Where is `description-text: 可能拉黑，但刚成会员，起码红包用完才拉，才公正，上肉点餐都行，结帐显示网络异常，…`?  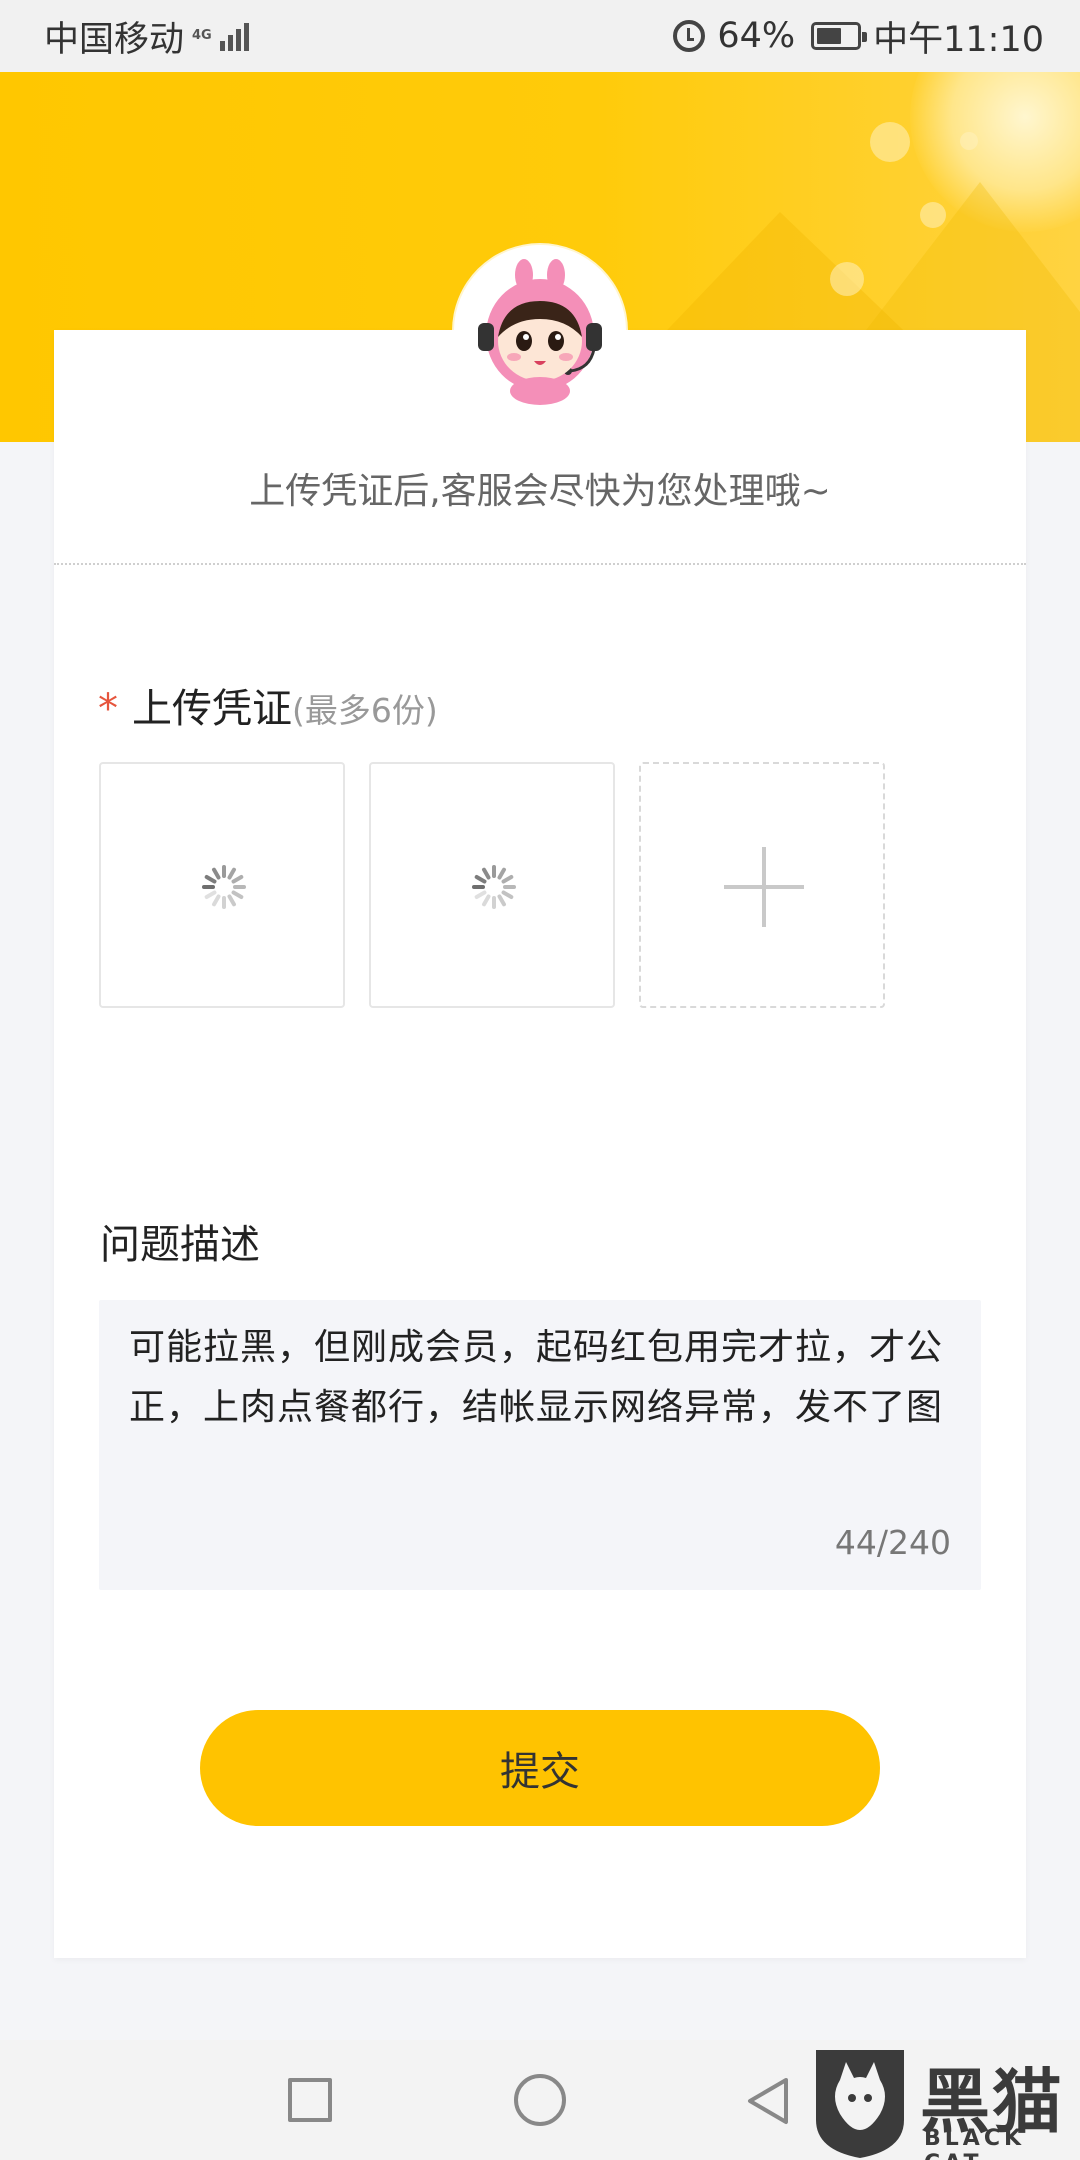 description-text: 可能拉黑，但刚成会员，起码红包用完才拉，才公正，上肉点餐都行，结帐显示网络异常，… is located at coordinates (539, 1378).